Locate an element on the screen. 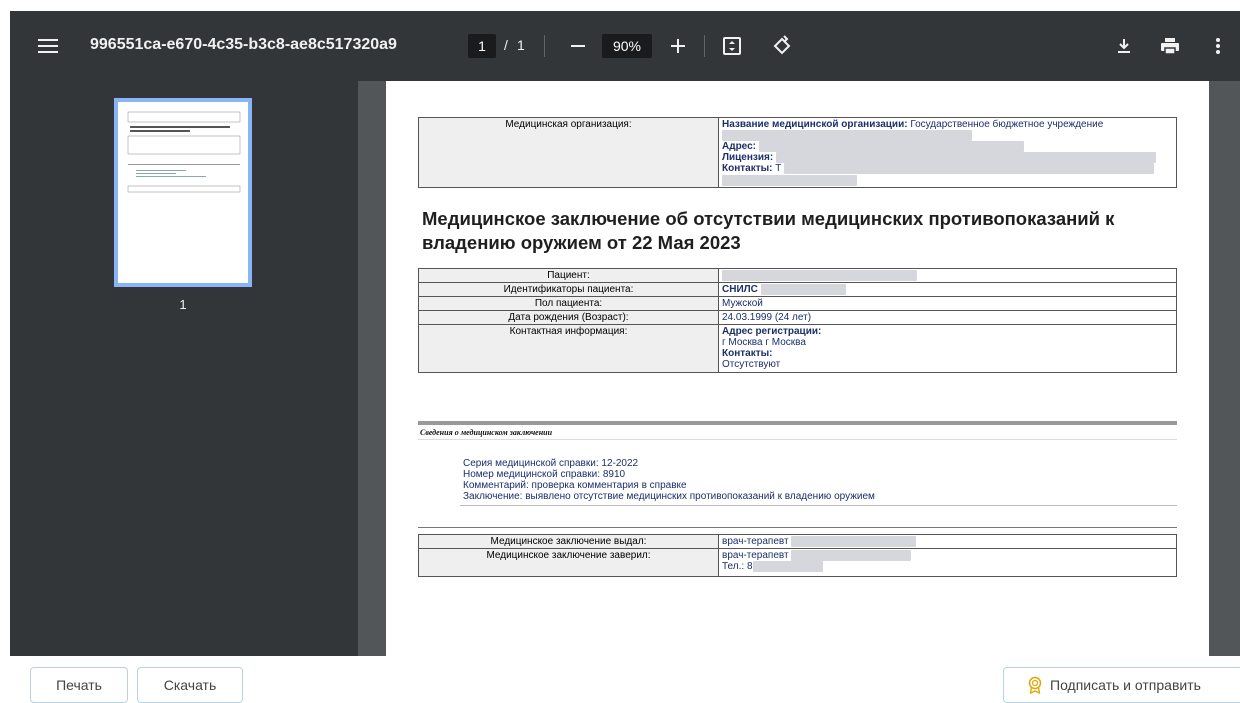 This screenshot has width=1240, height=703. page-thumbnail is located at coordinates (183, 192).